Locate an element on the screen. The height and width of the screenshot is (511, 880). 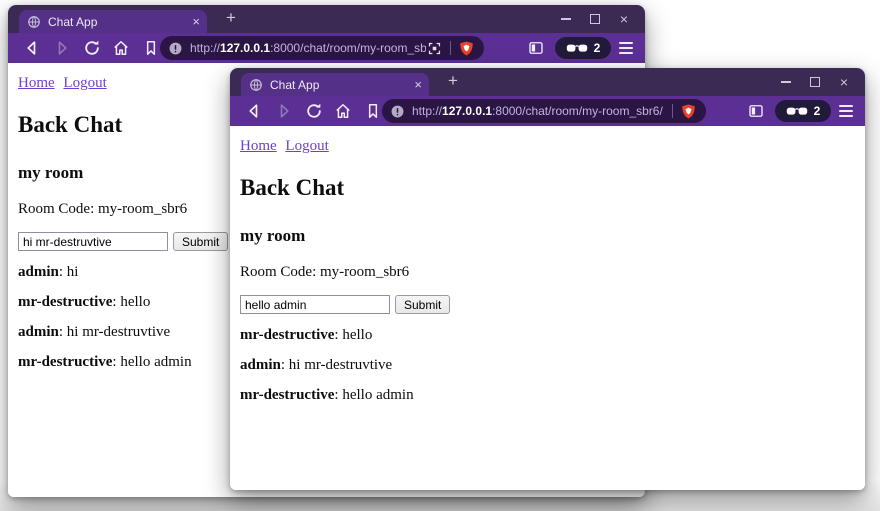
chat-message: admin: hi mr-destruvtive is located at coordinates (547, 365).